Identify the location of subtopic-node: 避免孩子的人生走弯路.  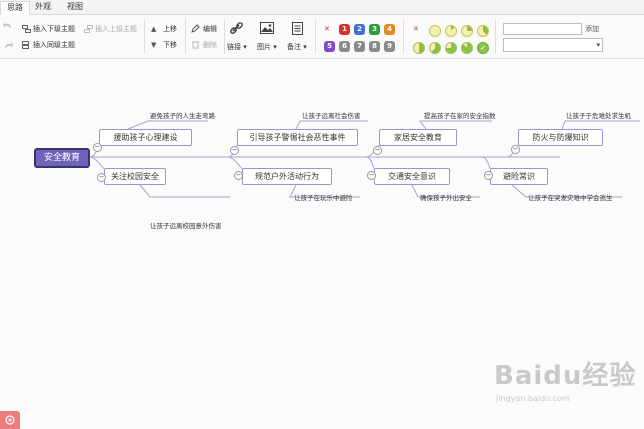
(182, 116).